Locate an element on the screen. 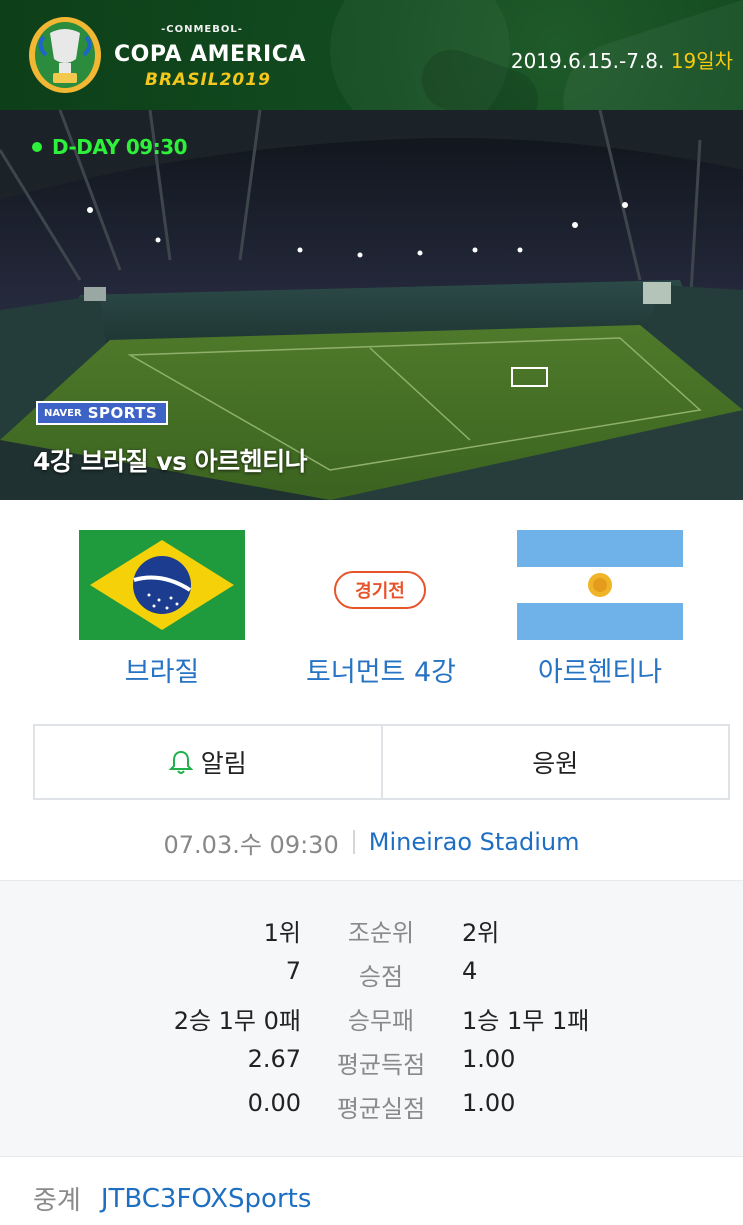  stat-row: 0.00 평균실점 1.00 is located at coordinates (371, 1109).